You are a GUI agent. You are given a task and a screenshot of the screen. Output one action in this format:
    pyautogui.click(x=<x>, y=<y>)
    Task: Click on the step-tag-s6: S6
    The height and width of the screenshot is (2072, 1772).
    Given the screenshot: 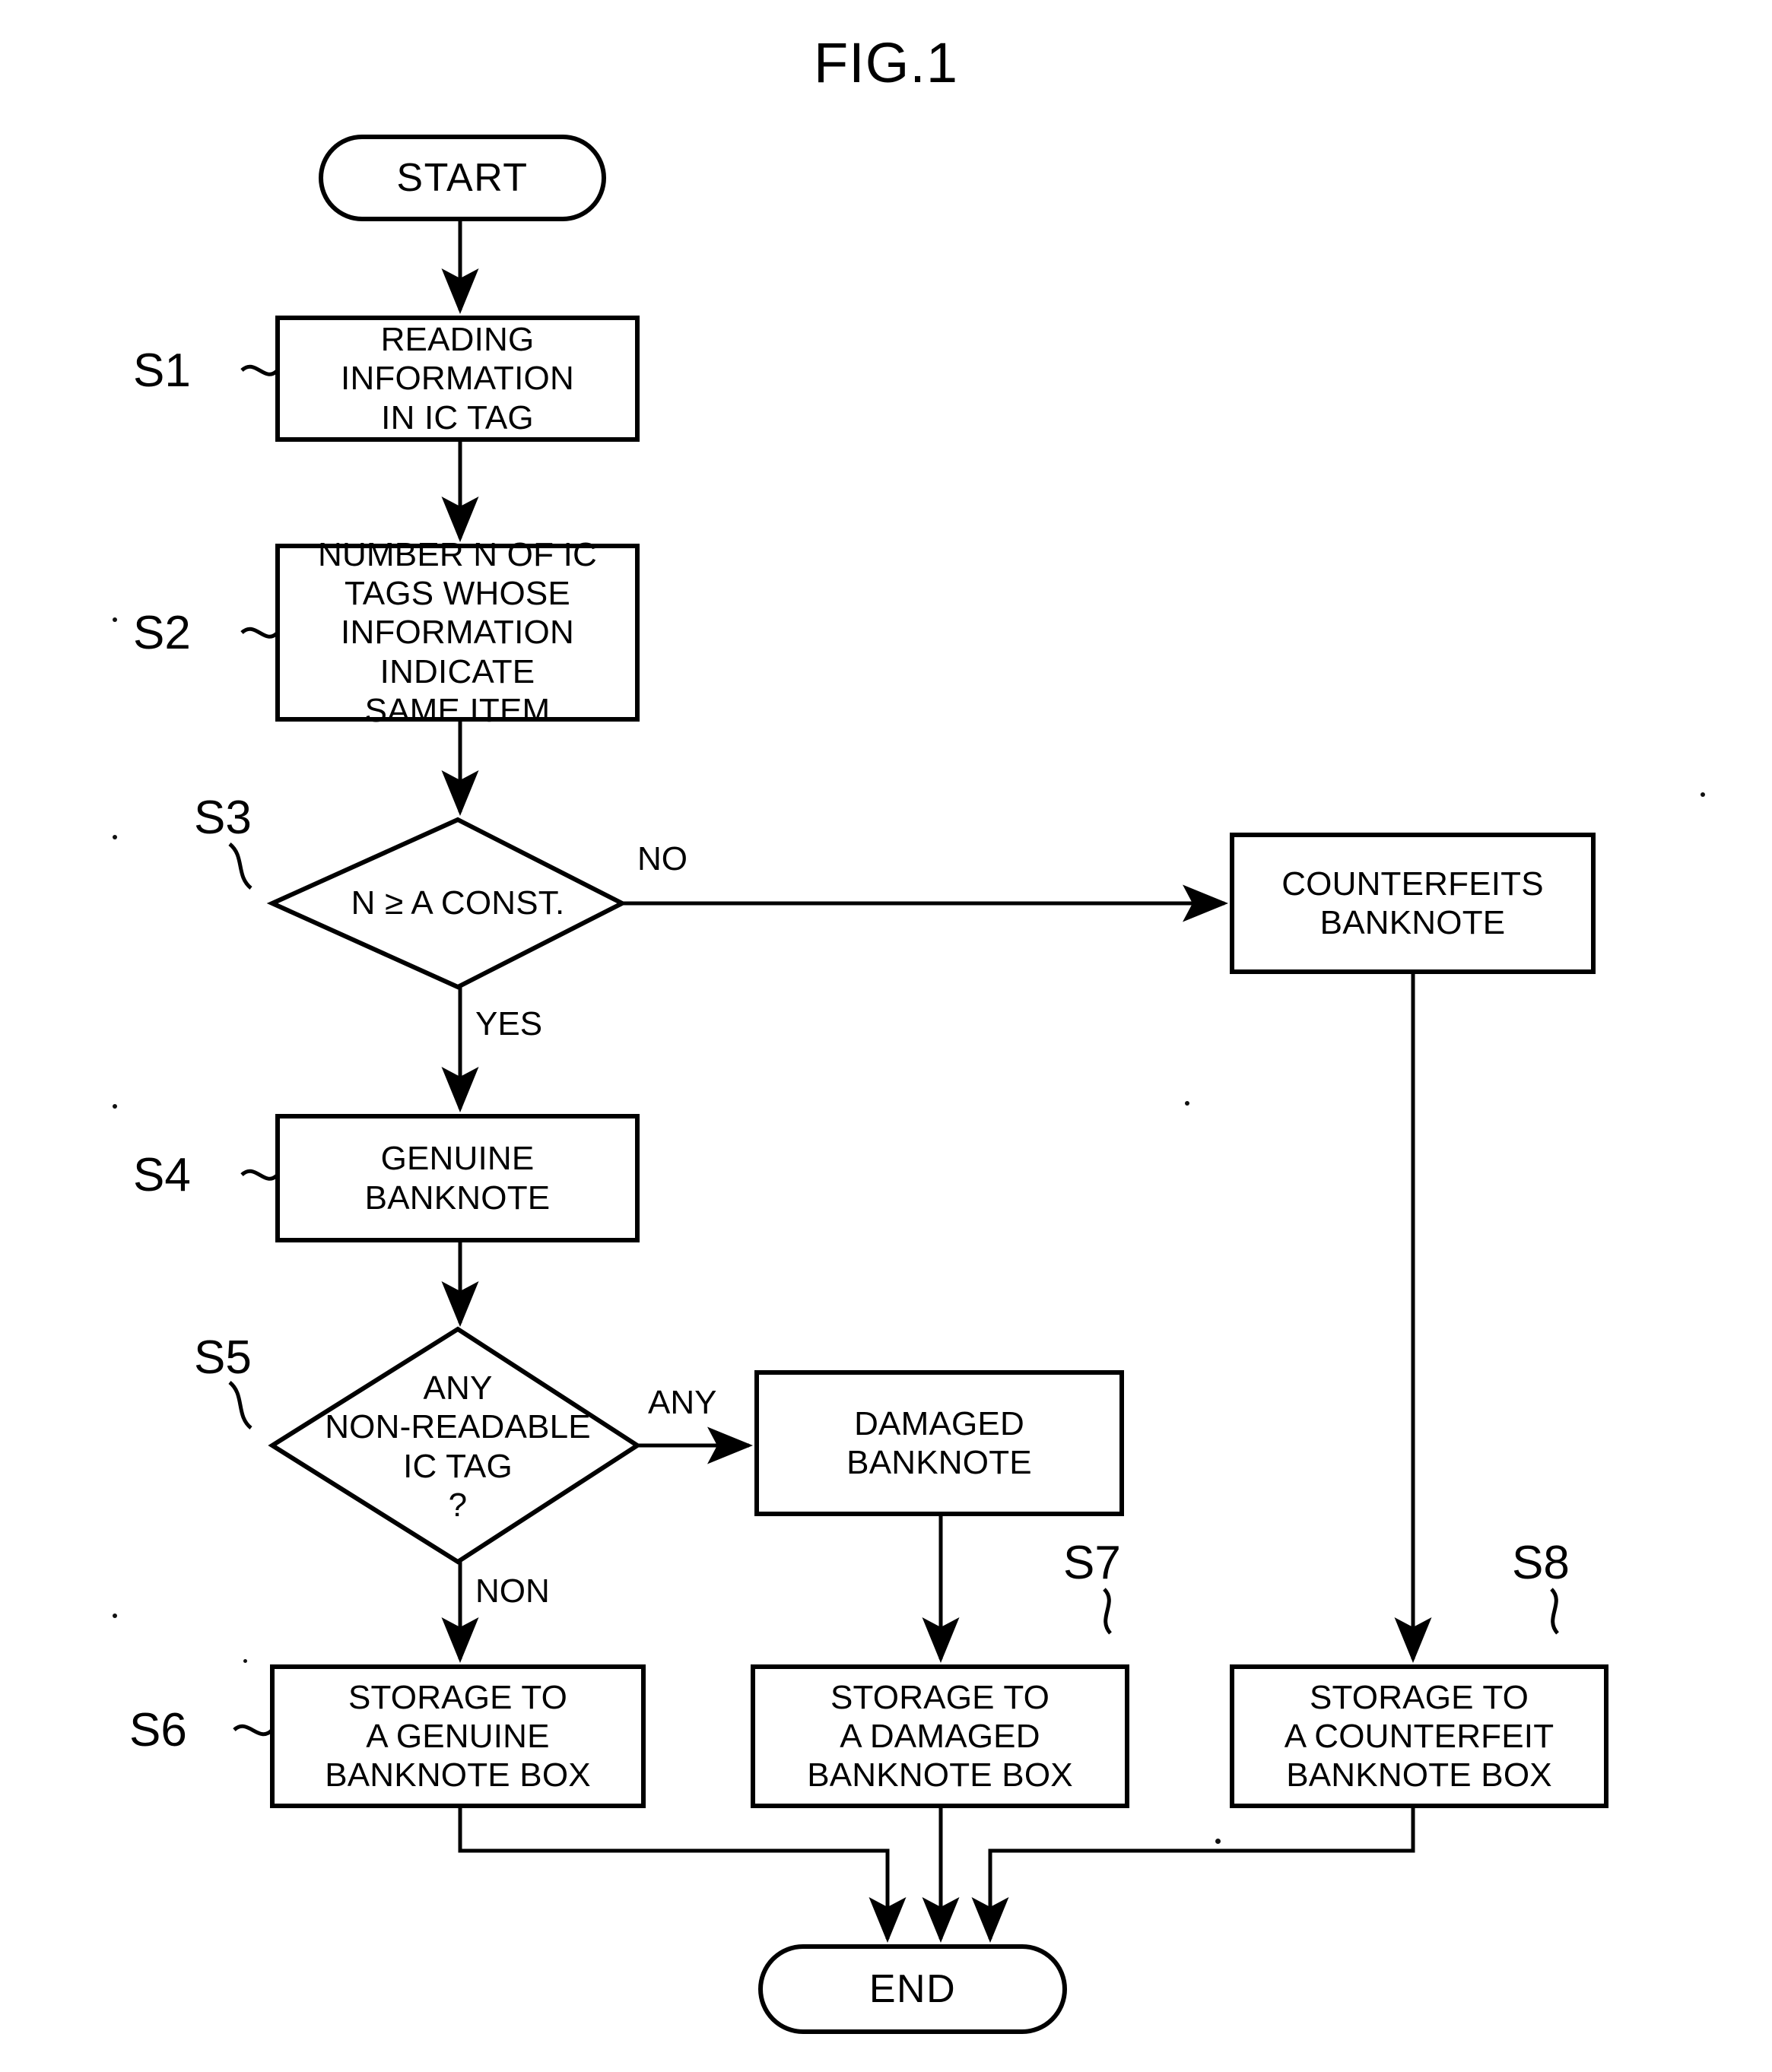 What is the action you would take?
    pyautogui.click(x=158, y=1730)
    